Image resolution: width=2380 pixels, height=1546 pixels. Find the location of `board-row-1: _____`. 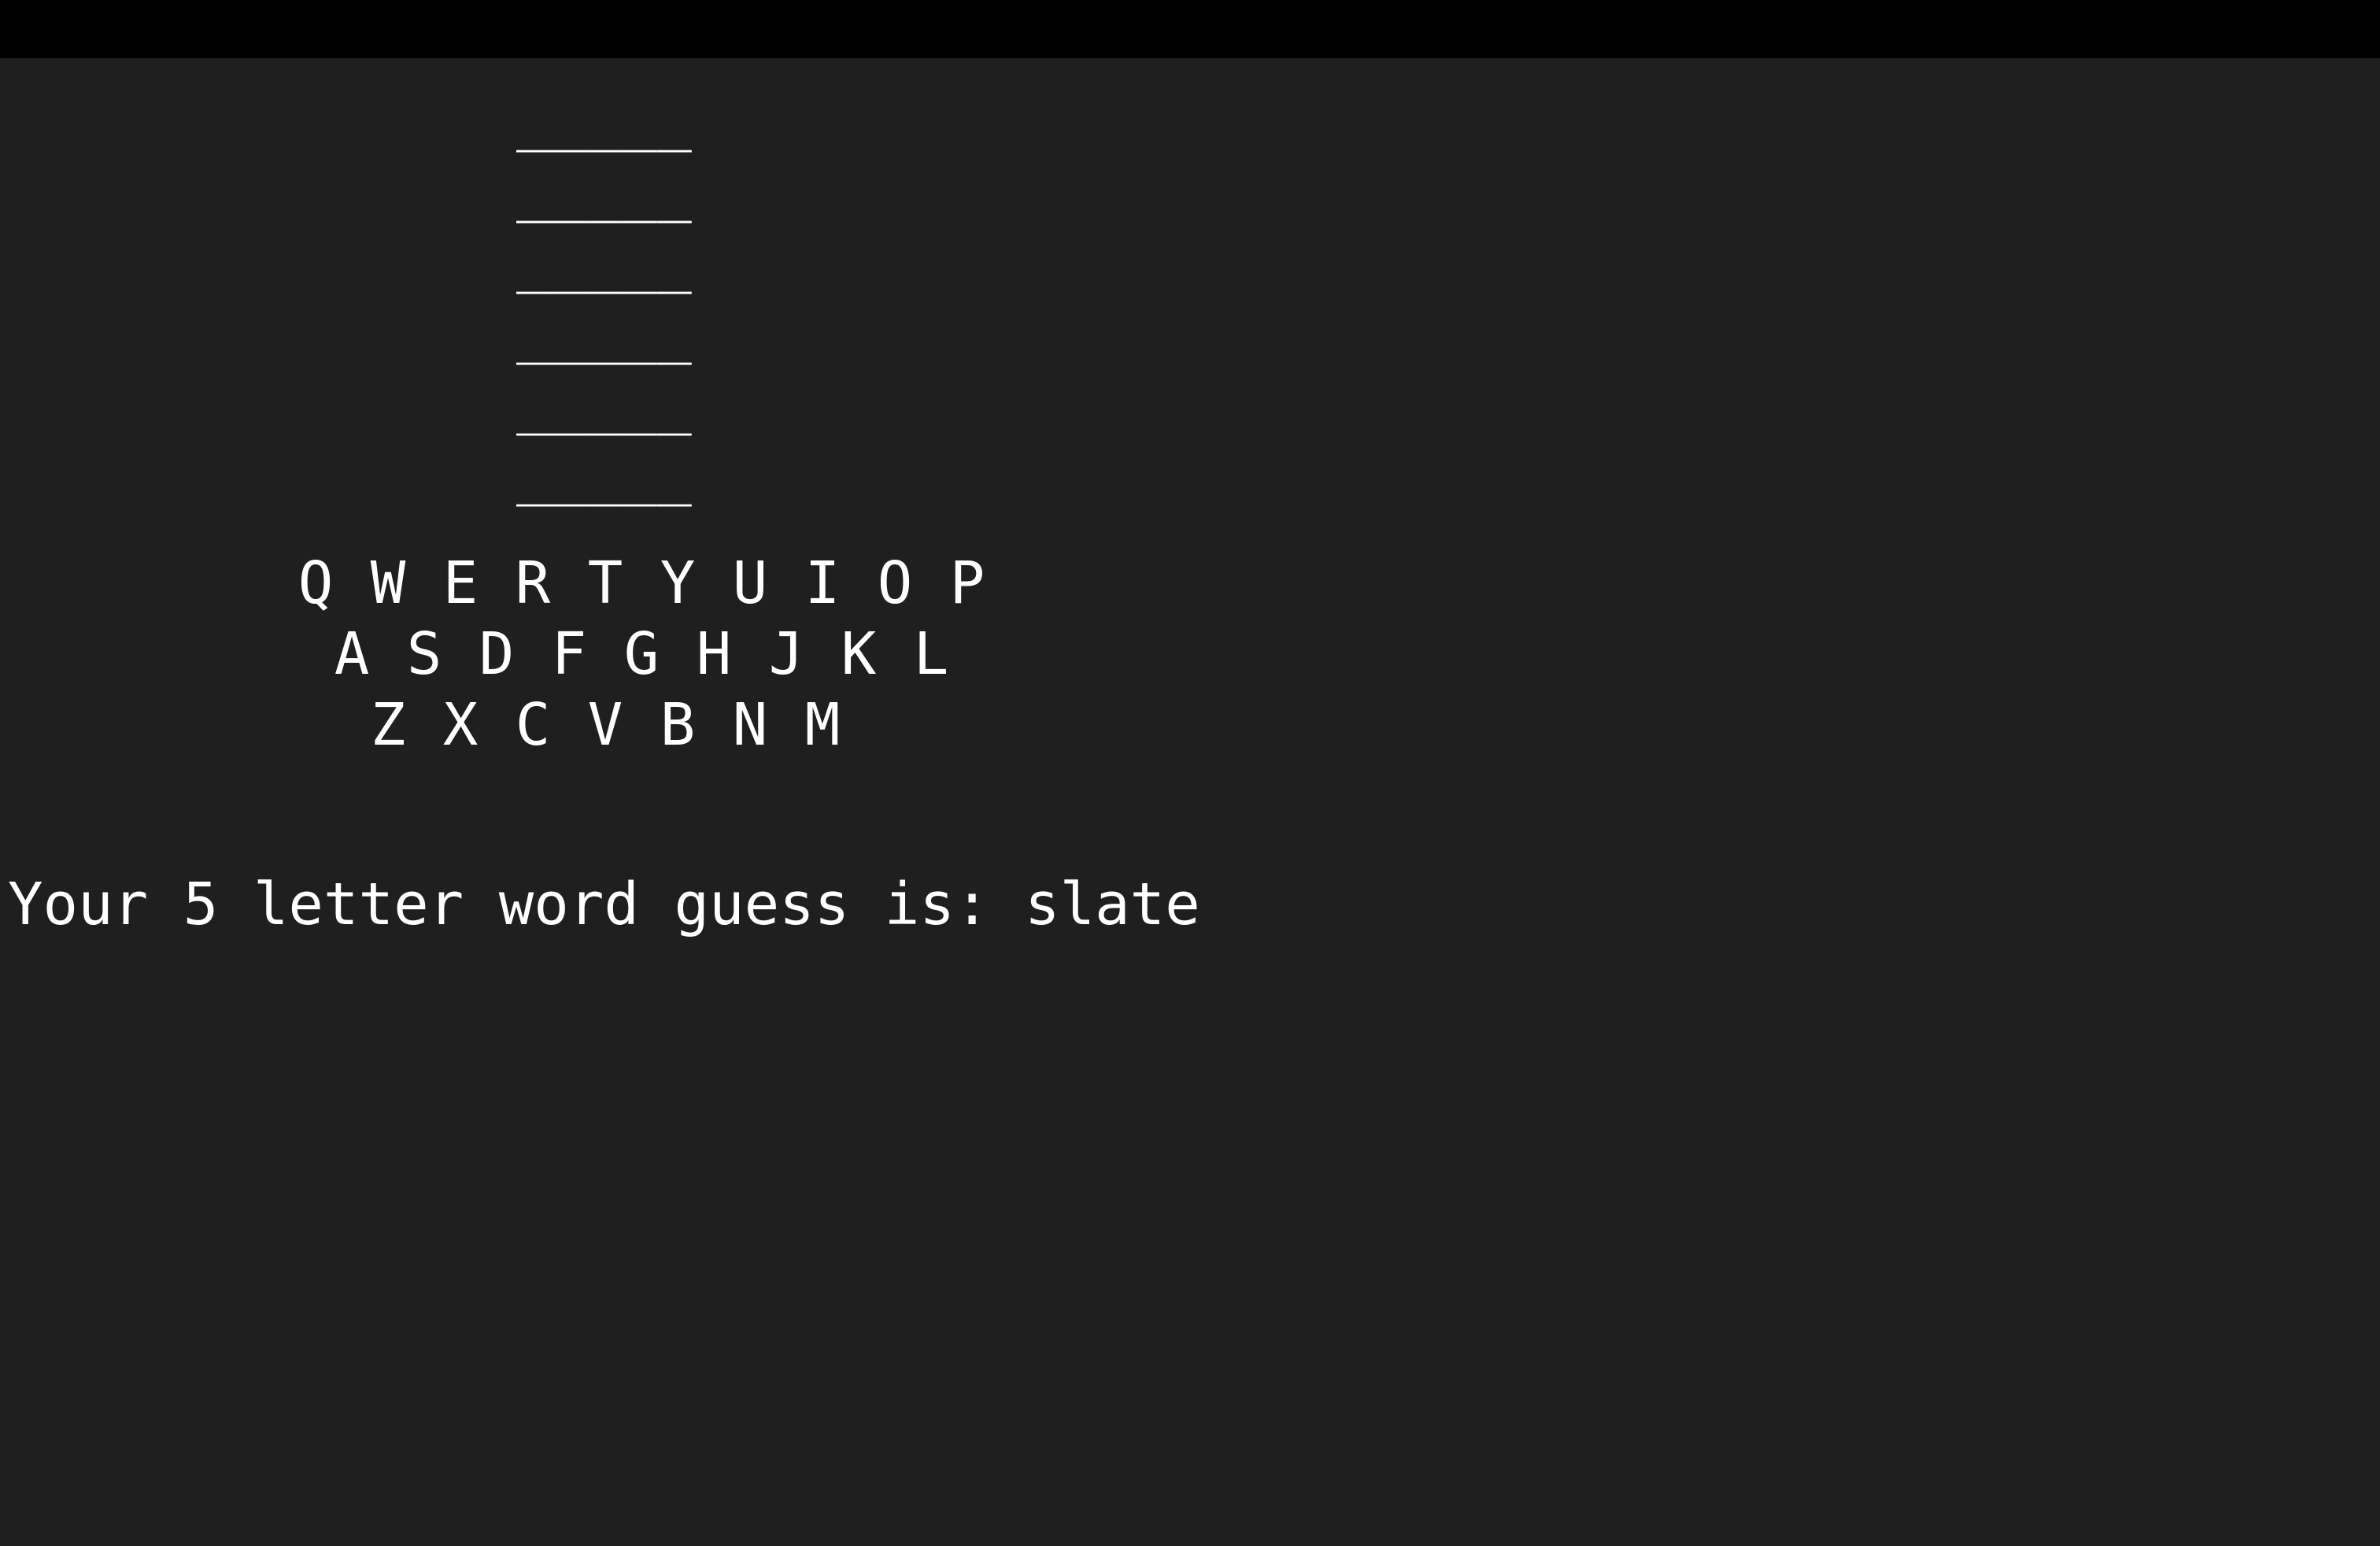

board-row-1: _____ is located at coordinates (604, 119).